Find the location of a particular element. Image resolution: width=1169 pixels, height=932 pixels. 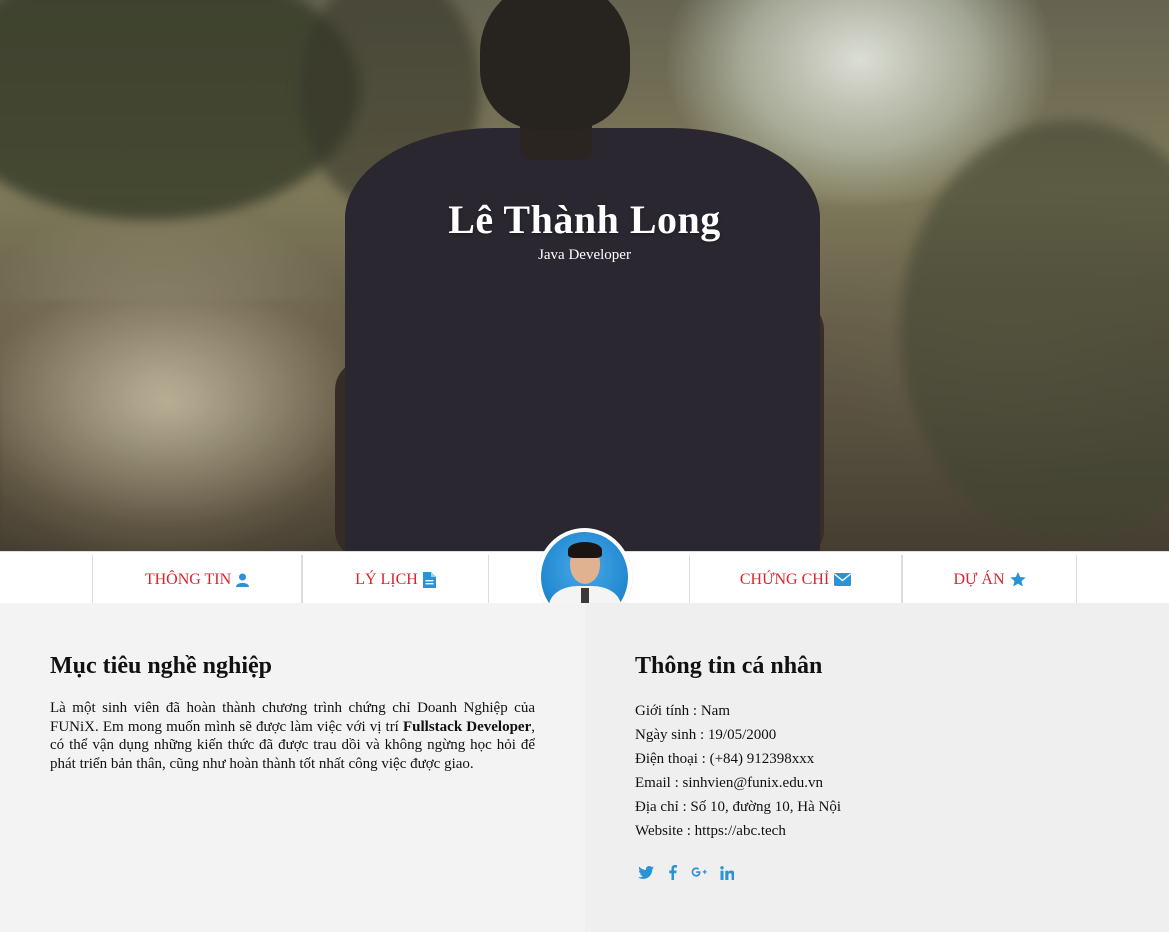

nav-item-ly-lich: LÝ LỊCH is located at coordinates (395, 579).